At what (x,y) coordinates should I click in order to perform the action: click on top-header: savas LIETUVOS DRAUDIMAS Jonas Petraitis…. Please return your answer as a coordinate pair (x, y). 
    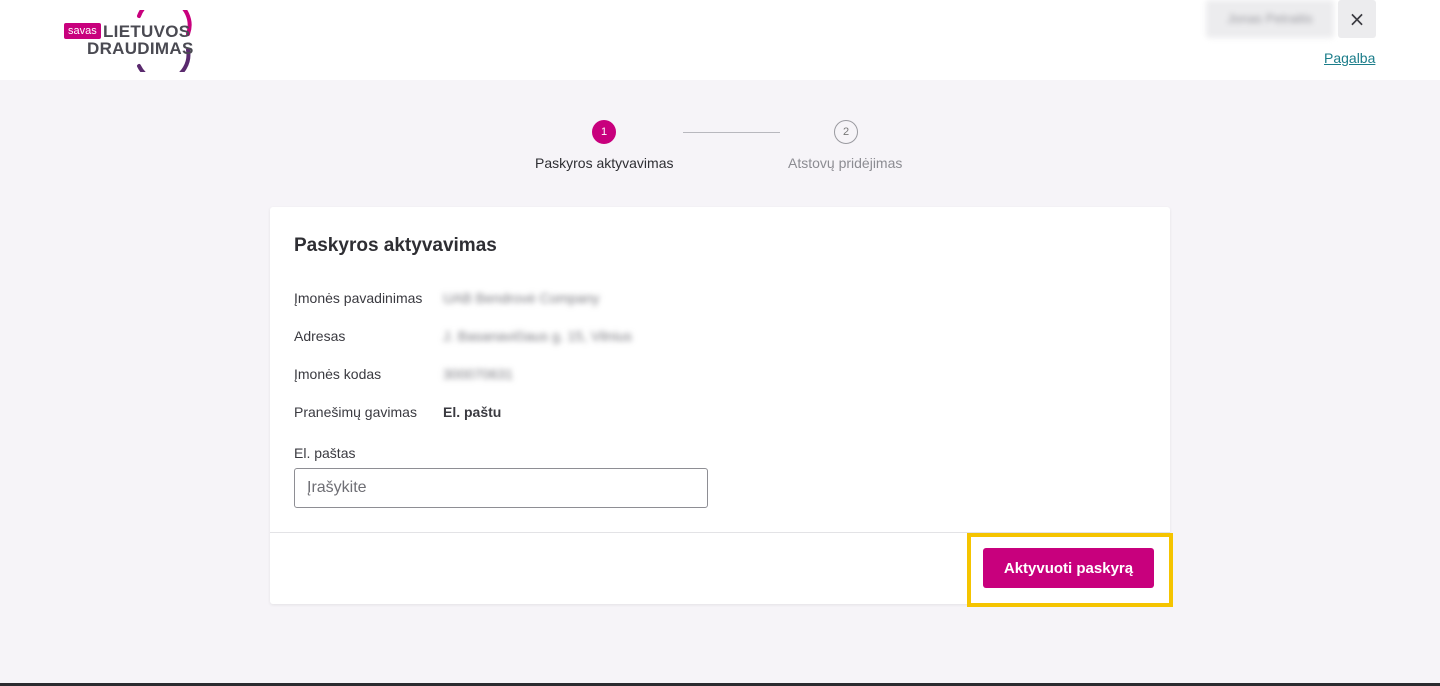
    Looking at the image, I should click on (720, 40).